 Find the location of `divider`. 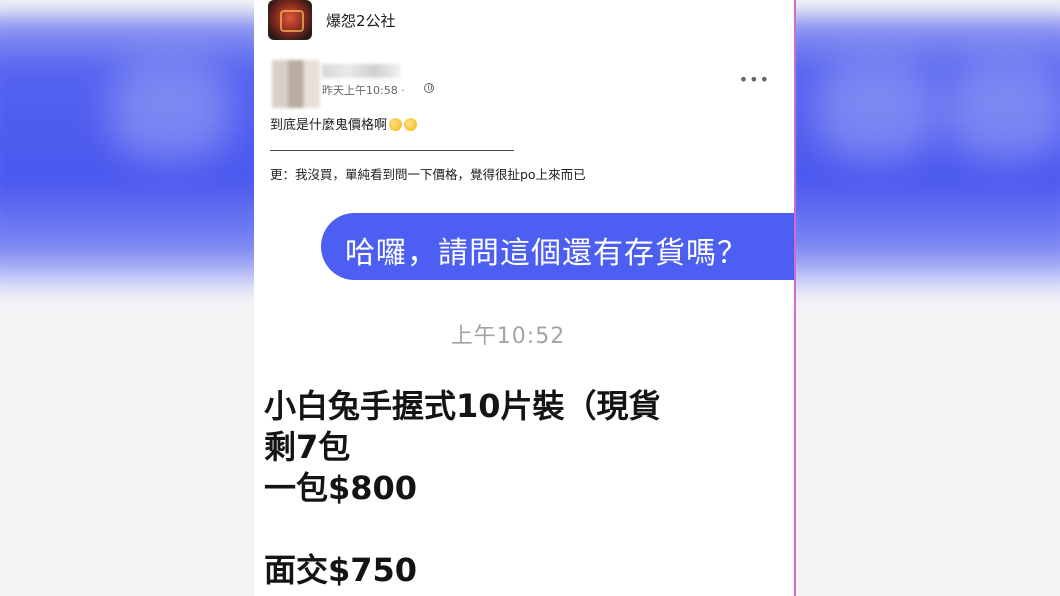

divider is located at coordinates (392, 150).